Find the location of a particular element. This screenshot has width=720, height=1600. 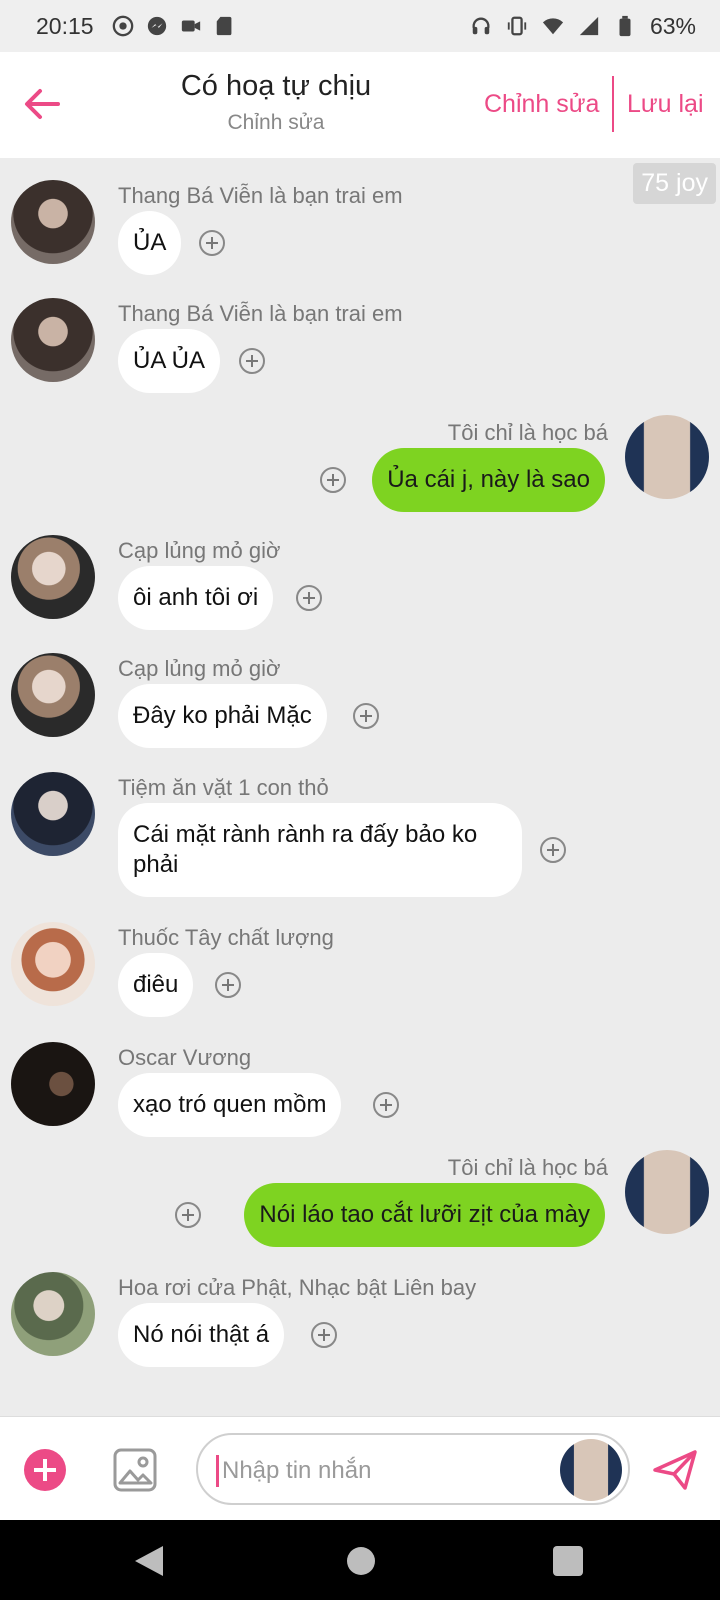

message-composer: Nhập tin nhắn is located at coordinates (360, 1468).